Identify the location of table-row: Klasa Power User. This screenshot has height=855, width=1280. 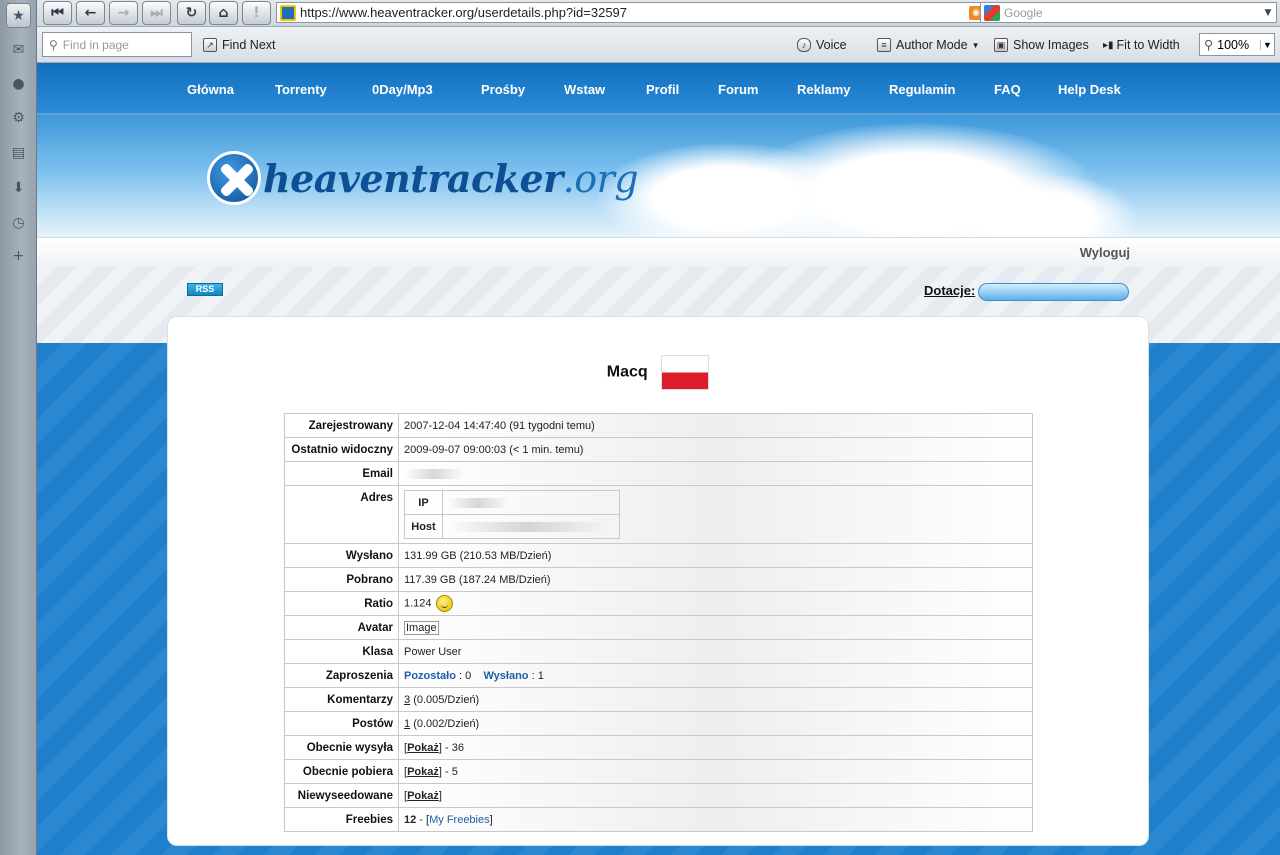
(658, 651).